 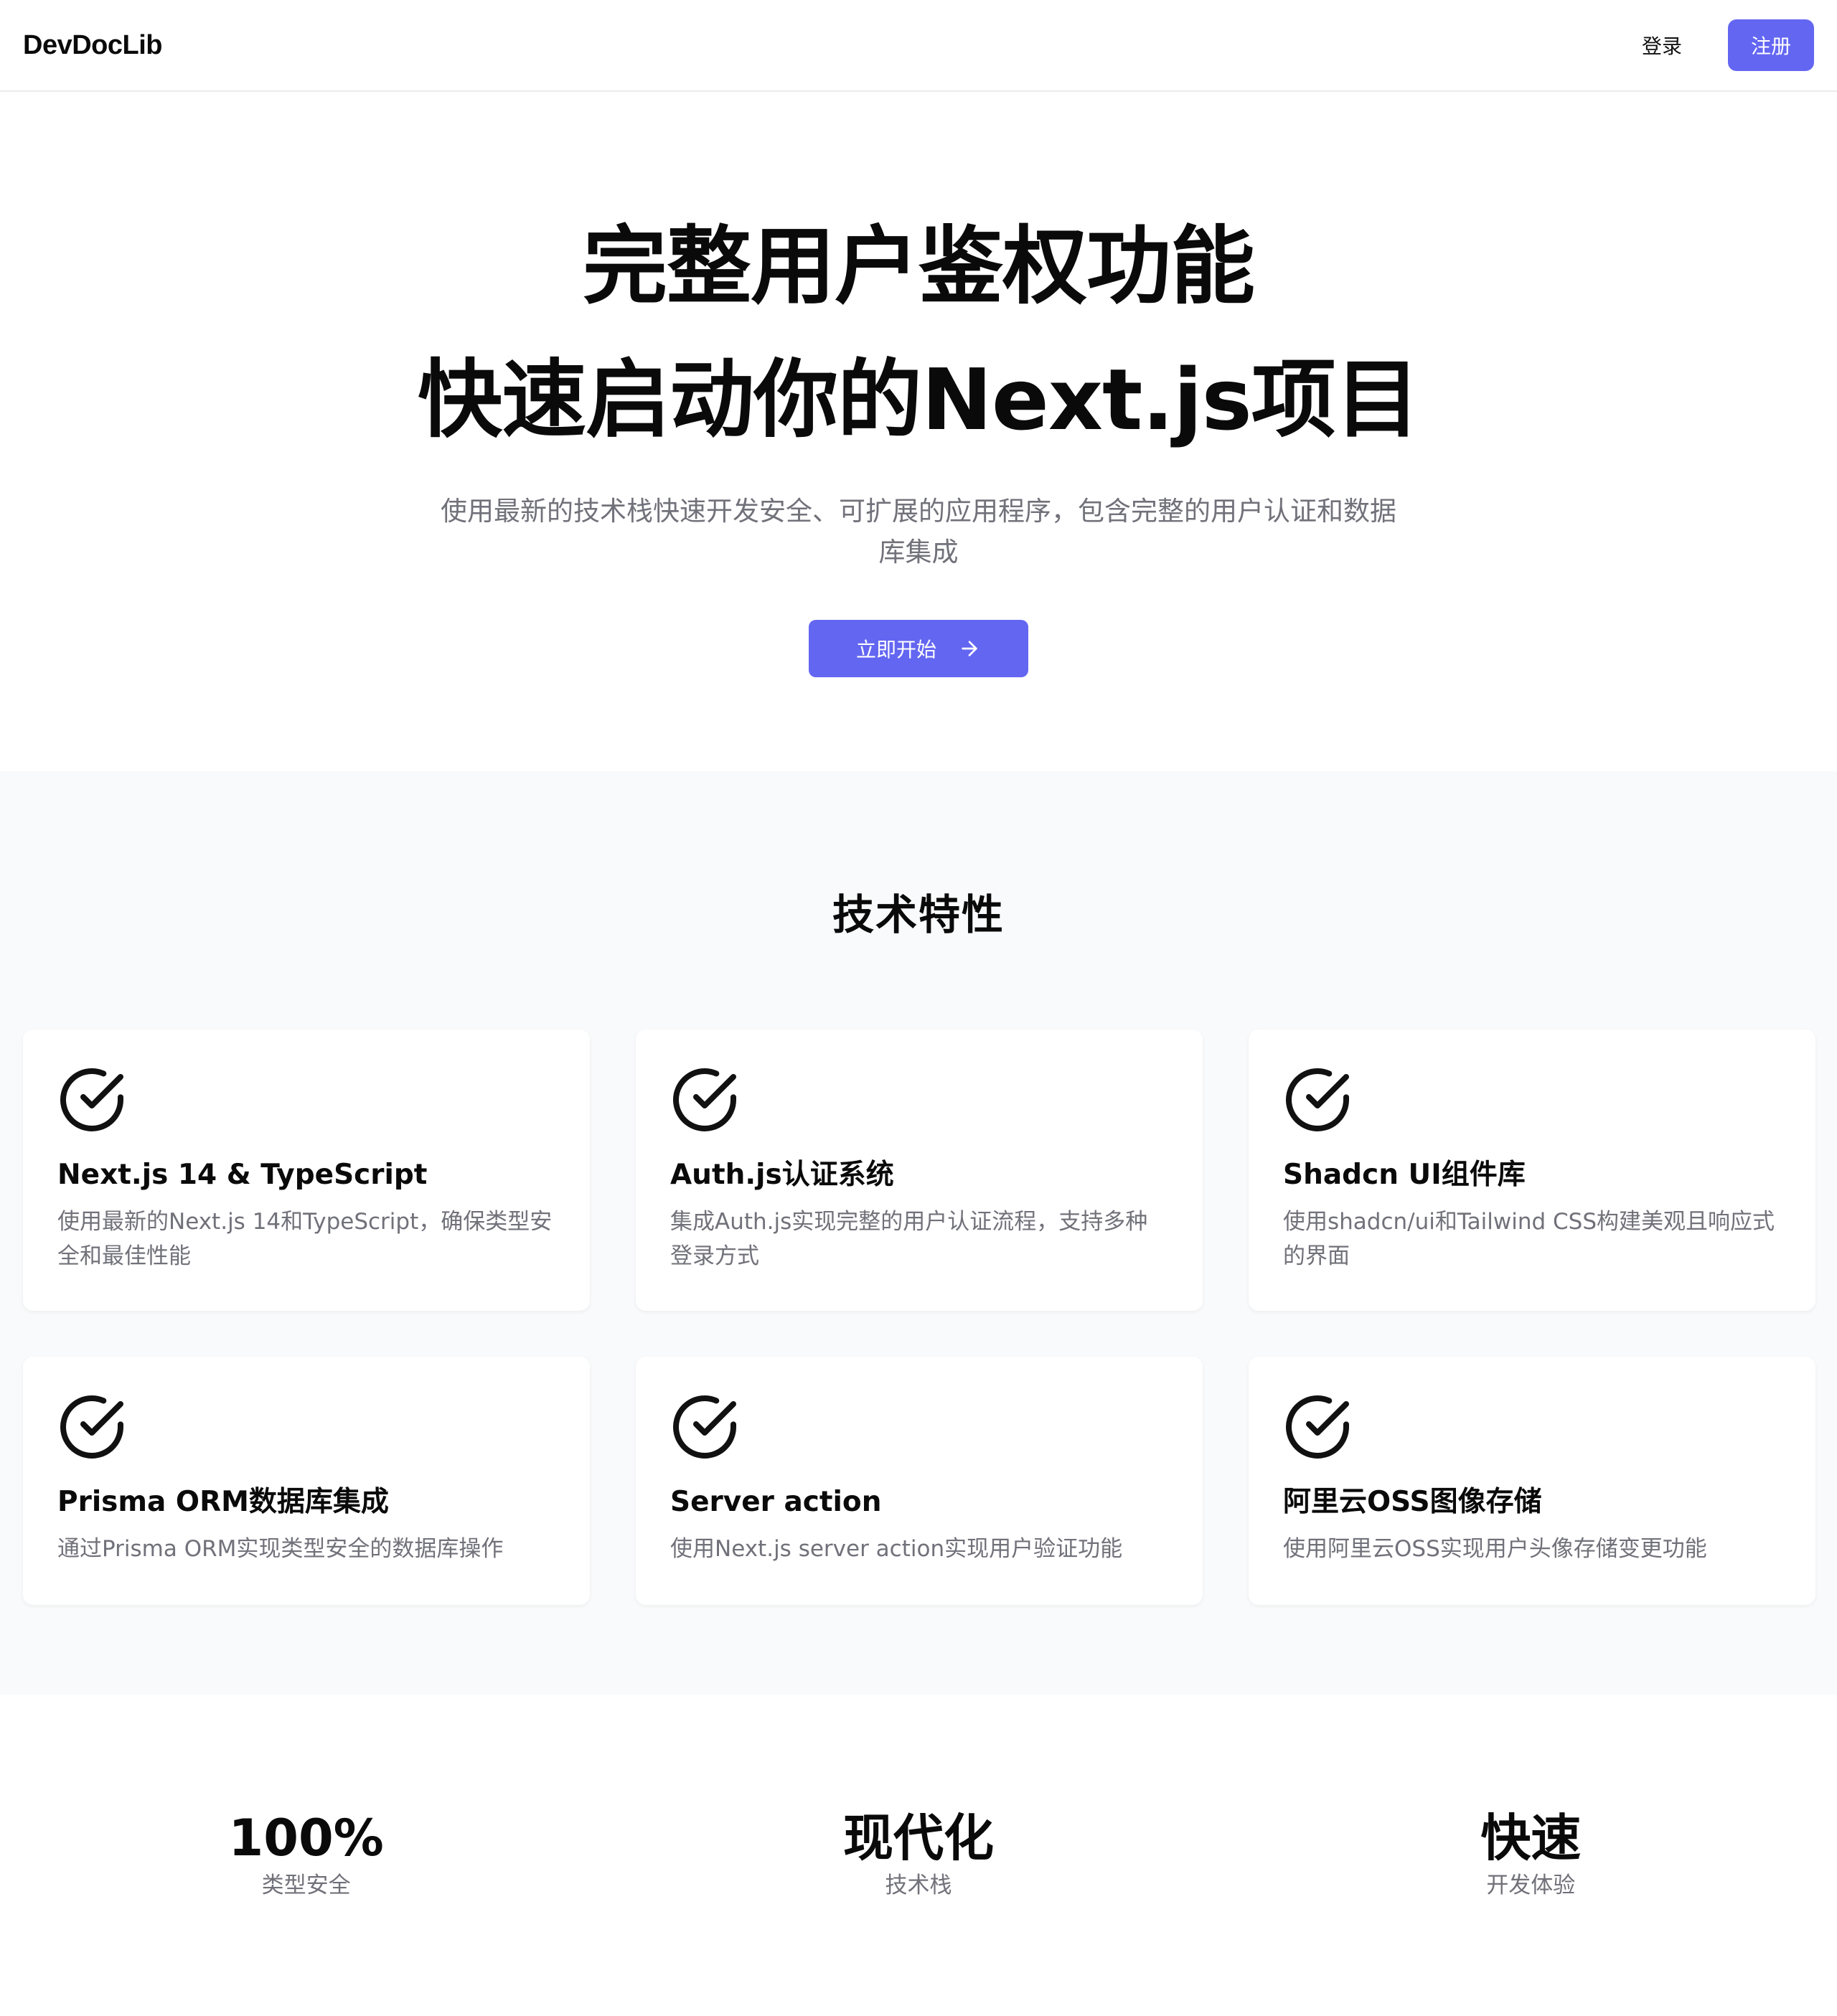 I want to click on hero-title: 完整用户鉴权功能 快速启动你的Next.js项目, so click(x=919, y=332).